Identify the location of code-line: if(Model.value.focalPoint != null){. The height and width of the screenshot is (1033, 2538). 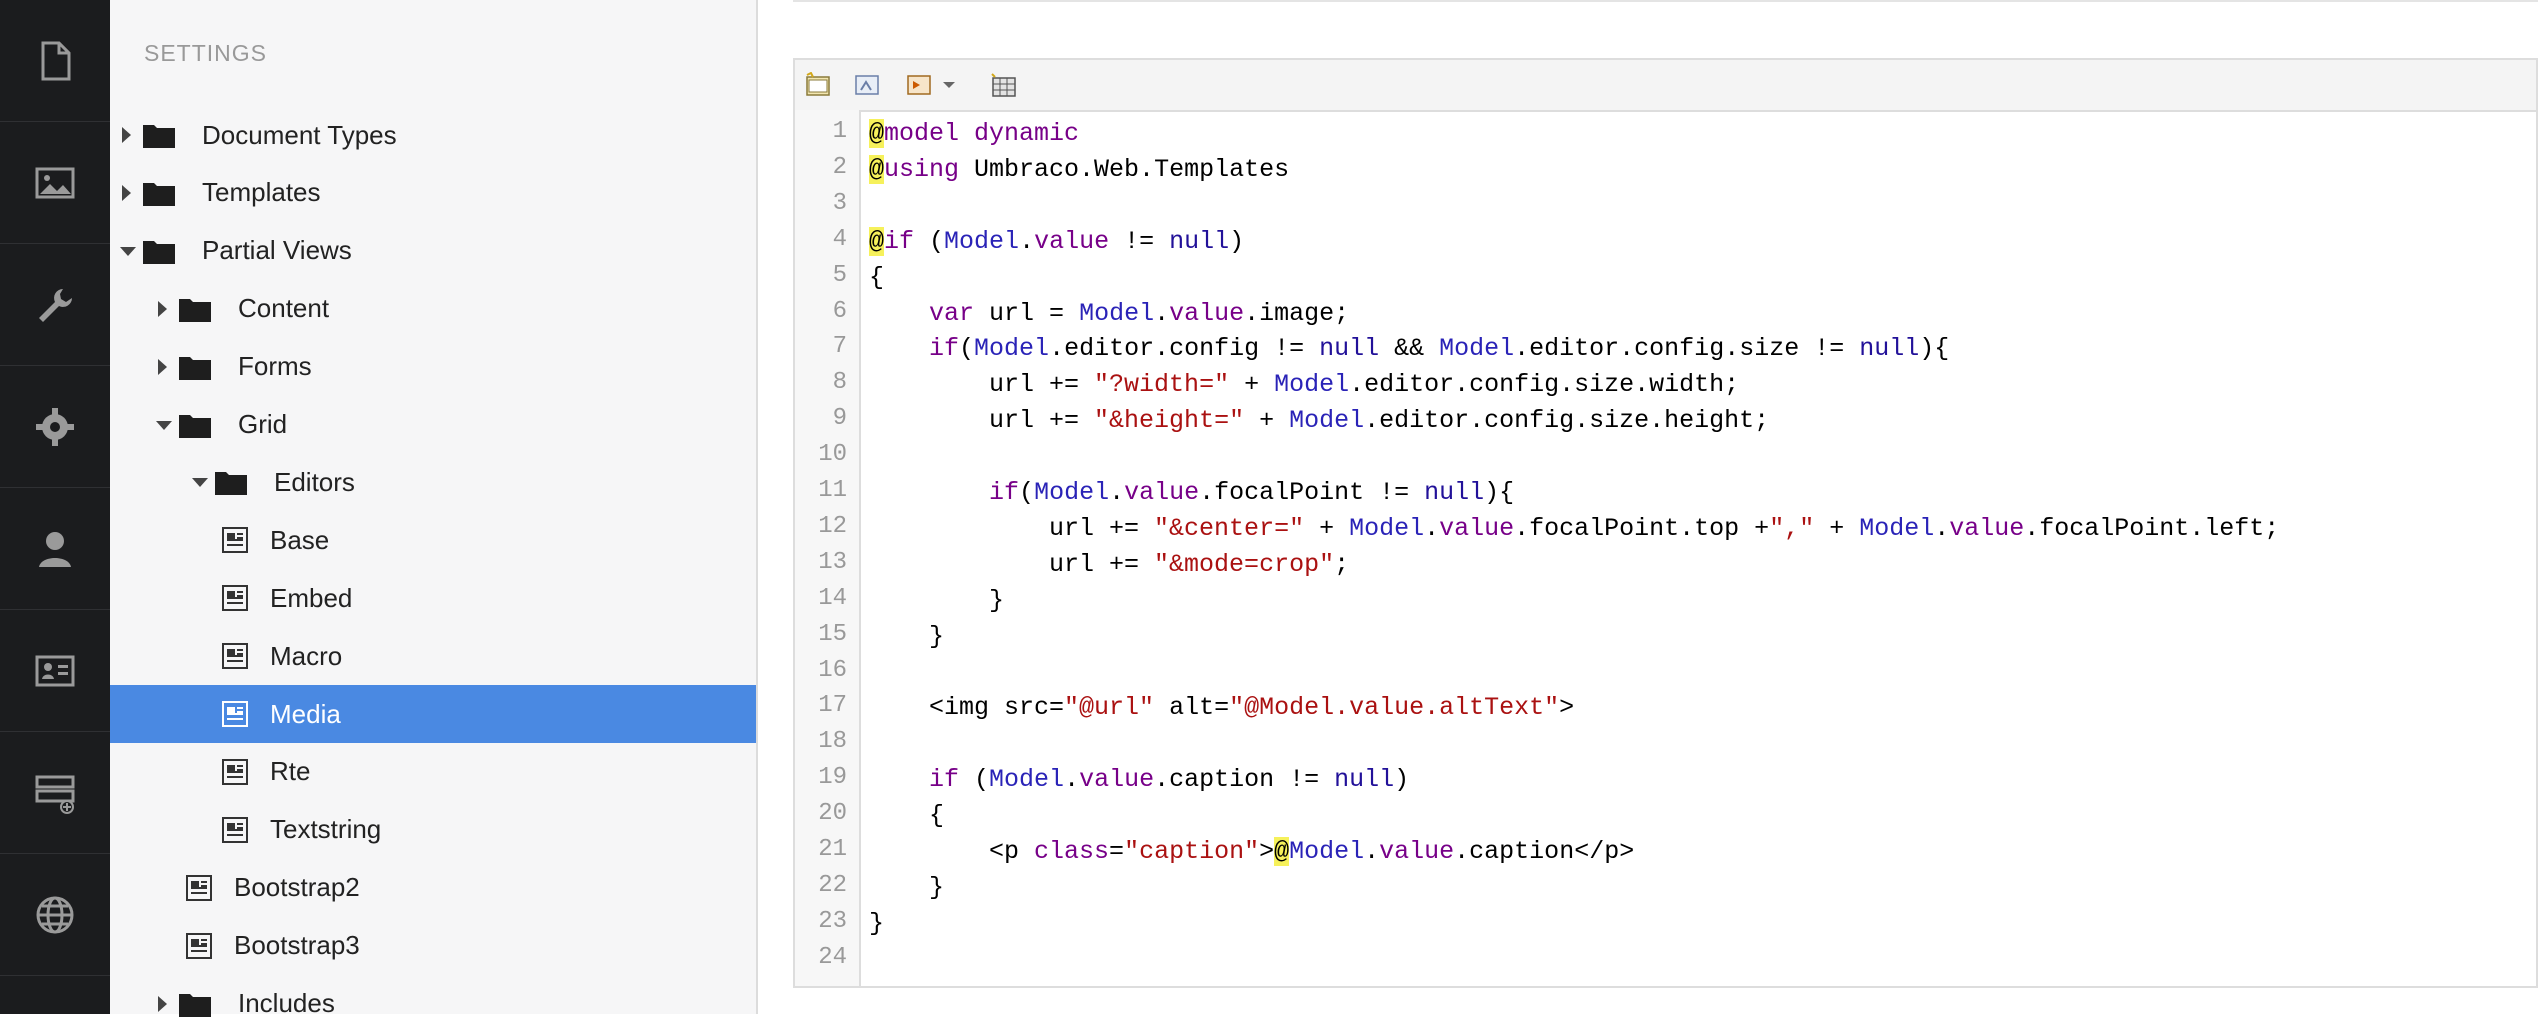
(1191, 493).